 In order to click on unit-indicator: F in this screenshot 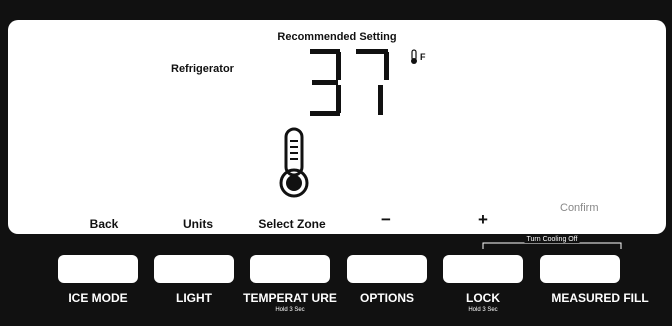, I will do `click(417, 57)`.